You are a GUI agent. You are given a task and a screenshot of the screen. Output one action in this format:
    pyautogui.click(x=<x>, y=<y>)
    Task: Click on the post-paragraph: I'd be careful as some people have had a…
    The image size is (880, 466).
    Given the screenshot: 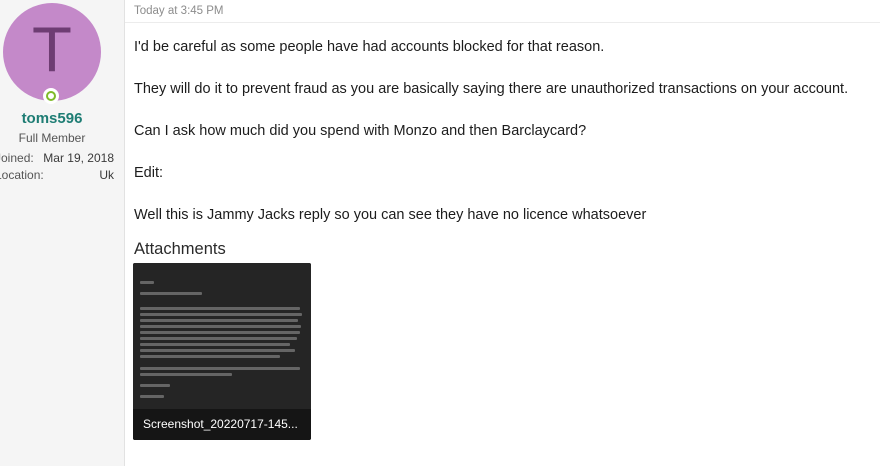 What is the action you would take?
    pyautogui.click(x=369, y=47)
    